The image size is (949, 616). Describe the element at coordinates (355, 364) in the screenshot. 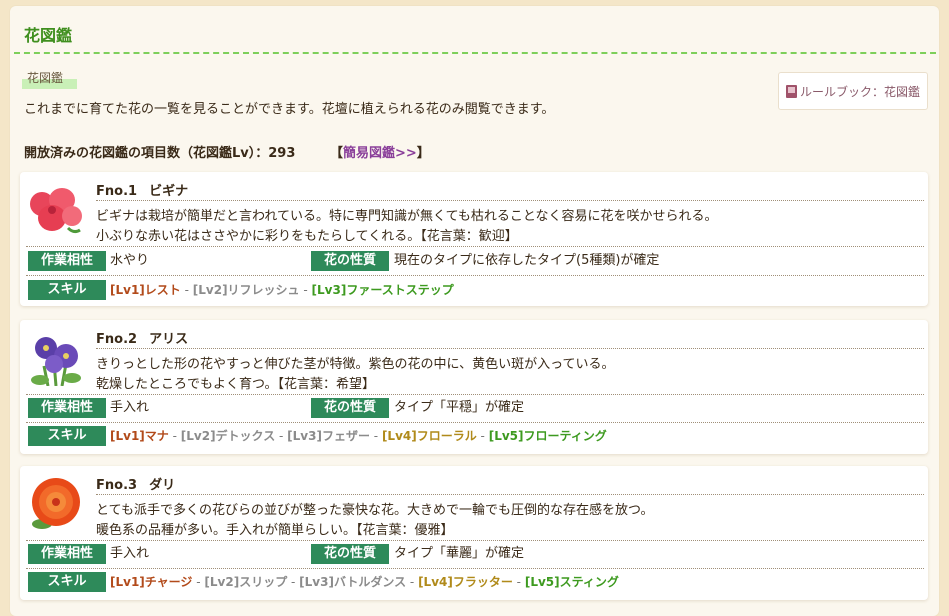

I see `flower-description-1: きりっとした形の花やすっと伸びた茎が特徴。紫色の花の中に、黄色い斑が入っている。` at that location.